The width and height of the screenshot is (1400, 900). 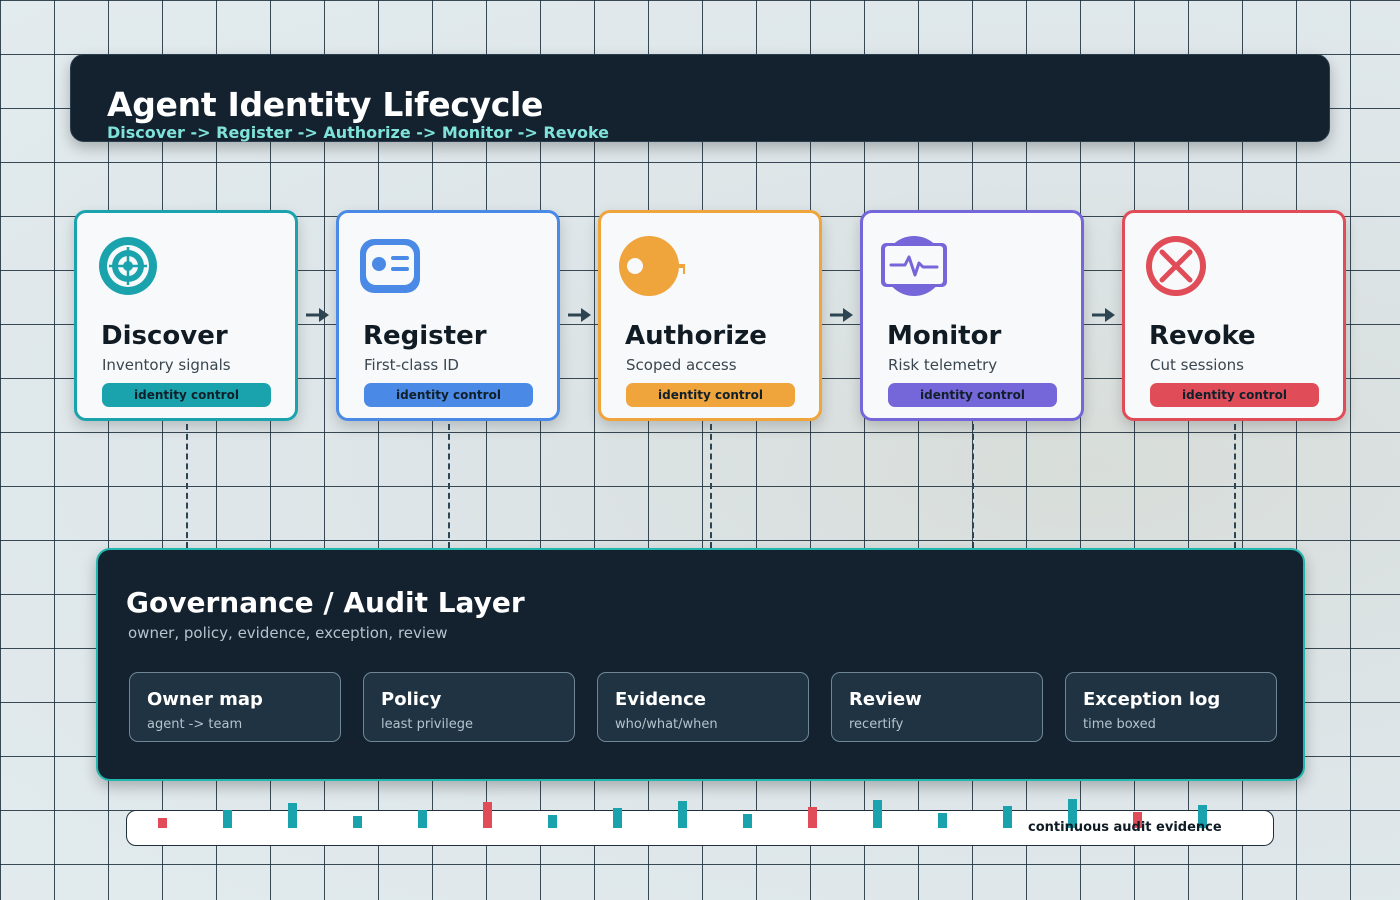 I want to click on governance-item-policy: Policy least privilege, so click(x=469, y=707).